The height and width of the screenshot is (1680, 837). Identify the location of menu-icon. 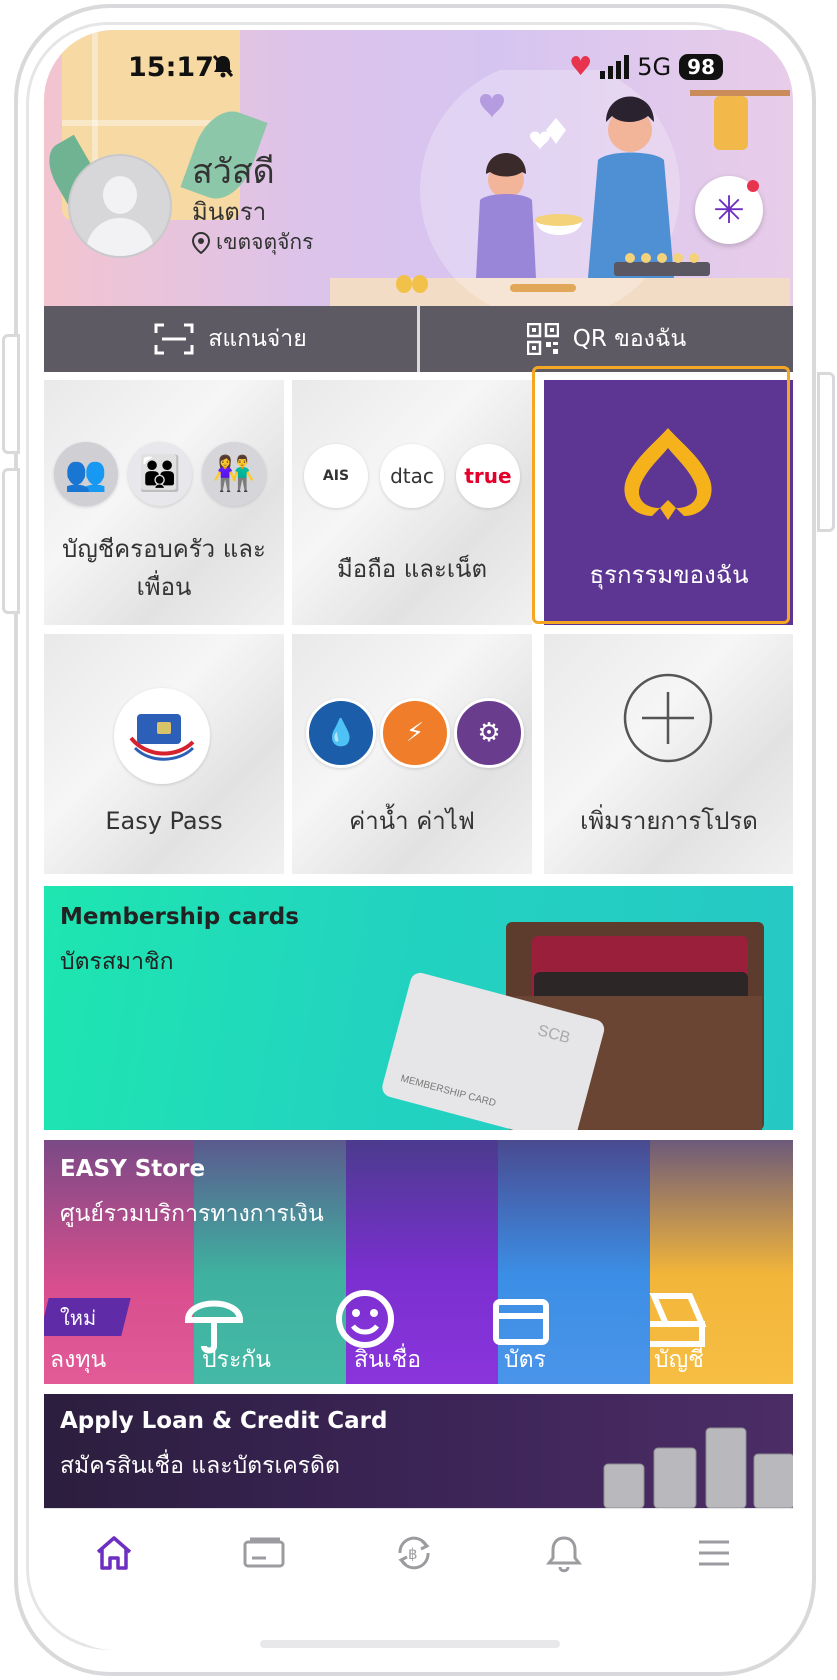
(714, 1553).